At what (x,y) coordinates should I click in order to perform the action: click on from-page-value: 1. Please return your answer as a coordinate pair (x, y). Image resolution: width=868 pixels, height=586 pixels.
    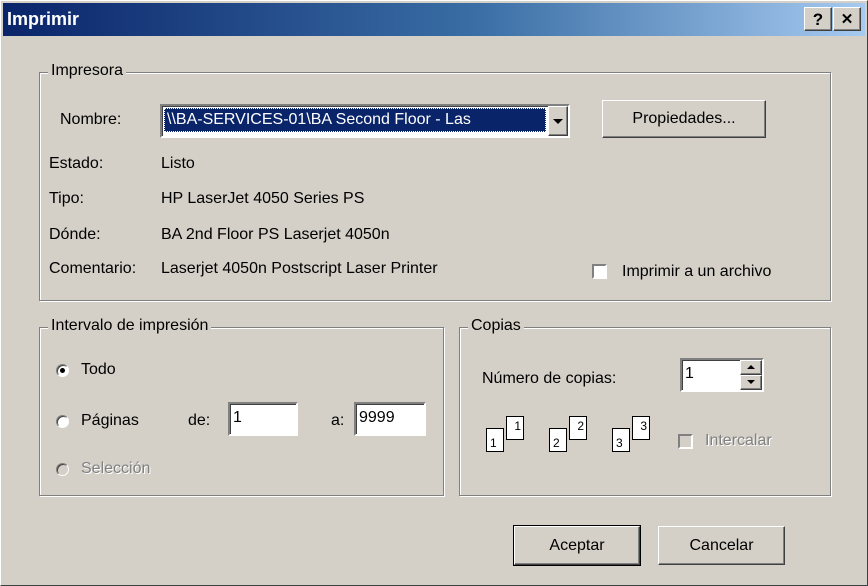
    Looking at the image, I should click on (237, 417).